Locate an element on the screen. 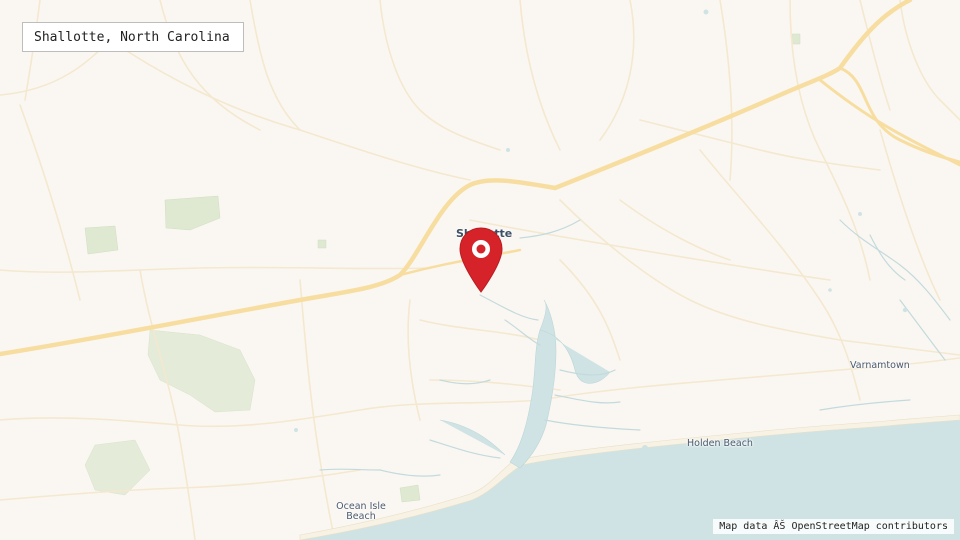  map-pin-icon is located at coordinates (481, 260).